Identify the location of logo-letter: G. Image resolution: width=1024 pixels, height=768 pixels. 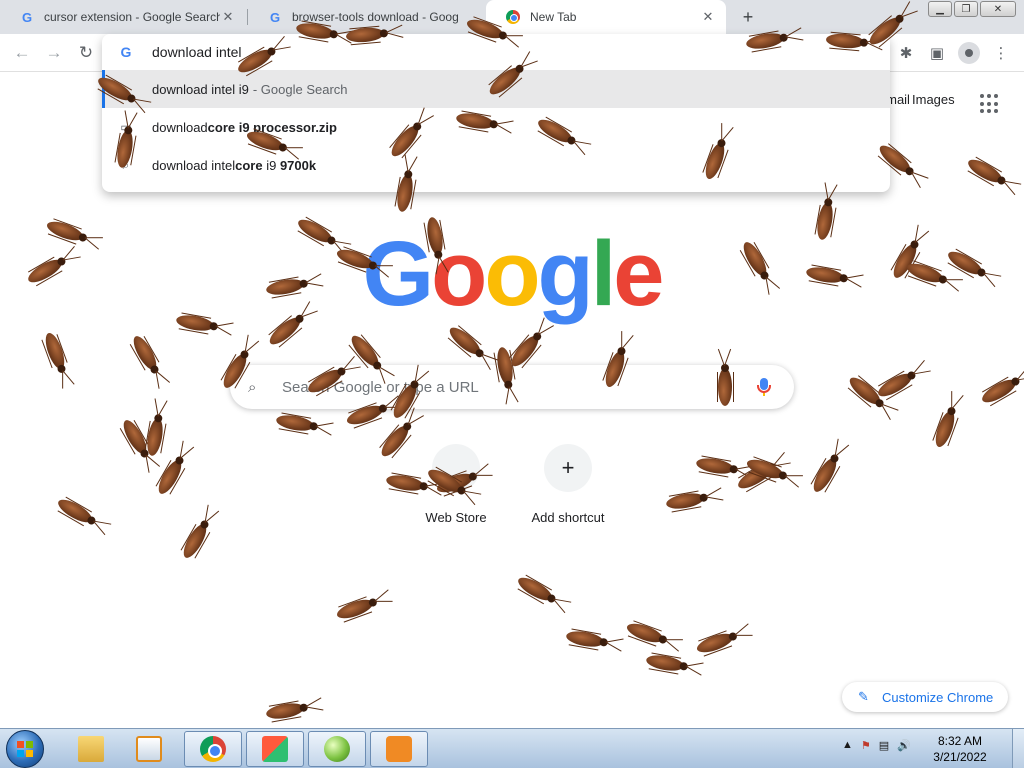
(398, 273).